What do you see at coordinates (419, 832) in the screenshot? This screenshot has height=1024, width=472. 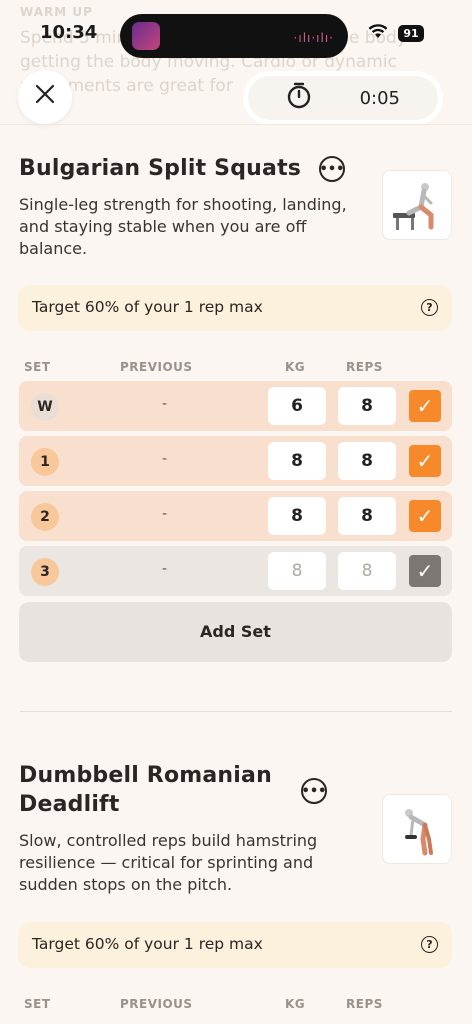 I see `deadlift-illustration` at bounding box center [419, 832].